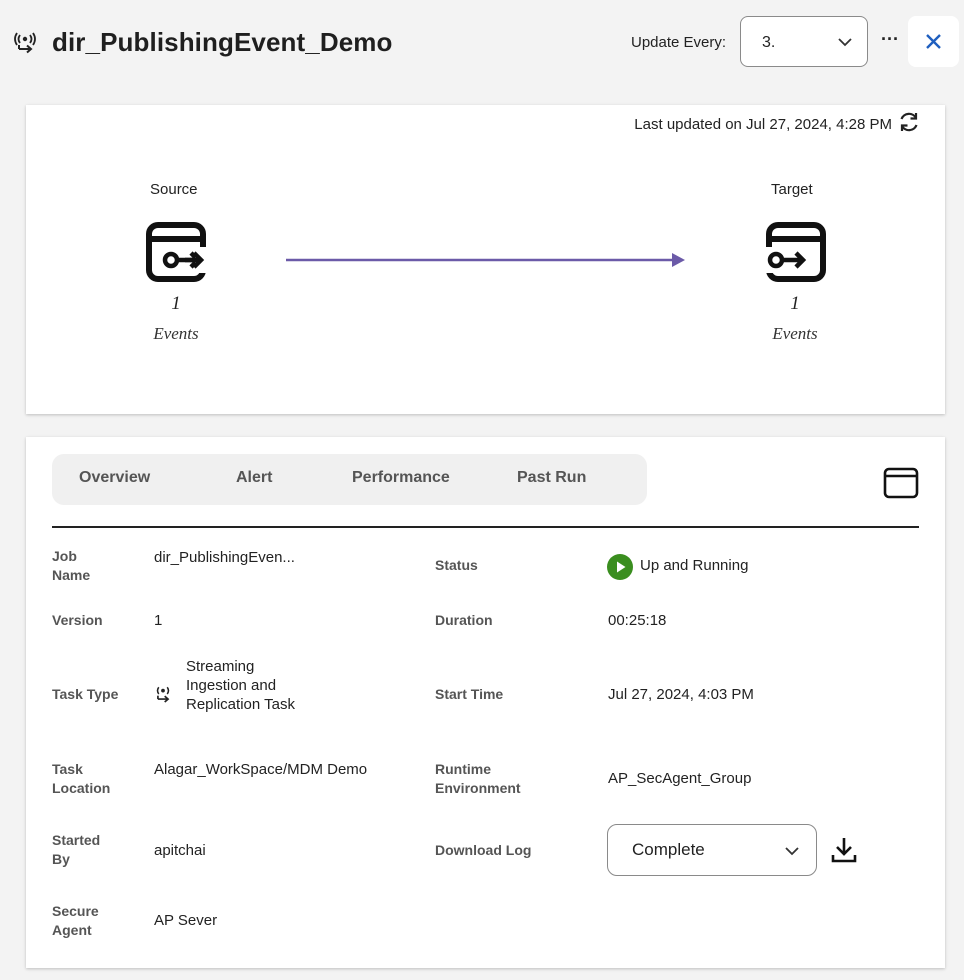 This screenshot has width=964, height=980. What do you see at coordinates (464, 620) in the screenshot?
I see `duration-label: Duration` at bounding box center [464, 620].